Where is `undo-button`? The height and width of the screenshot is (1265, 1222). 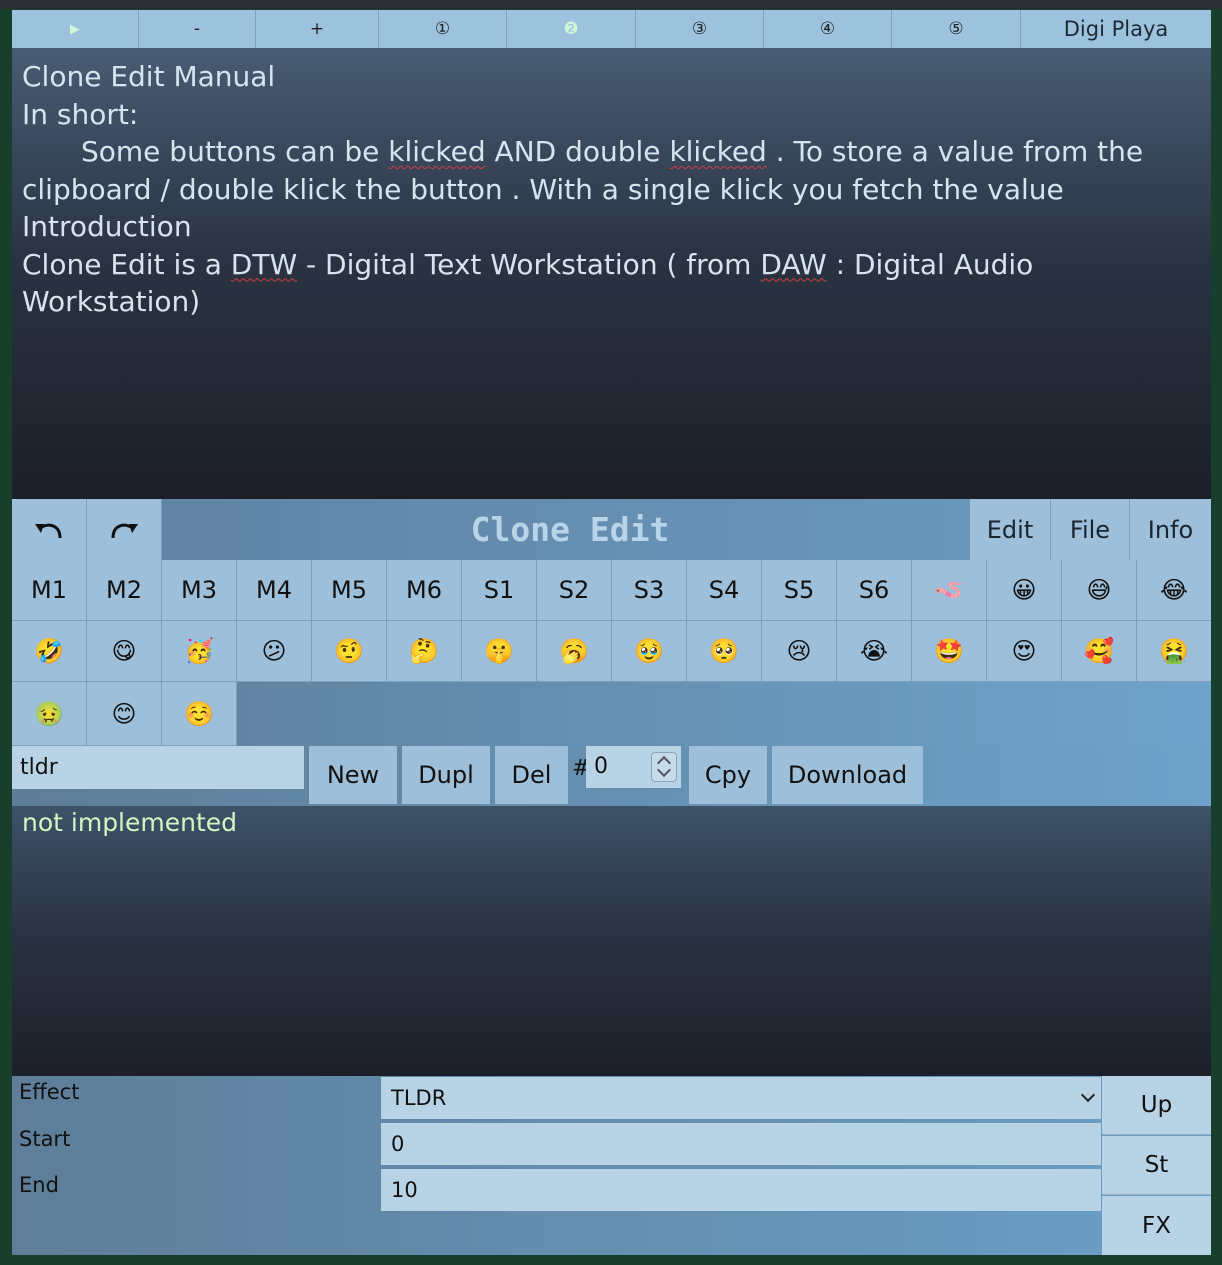 undo-button is located at coordinates (49, 529).